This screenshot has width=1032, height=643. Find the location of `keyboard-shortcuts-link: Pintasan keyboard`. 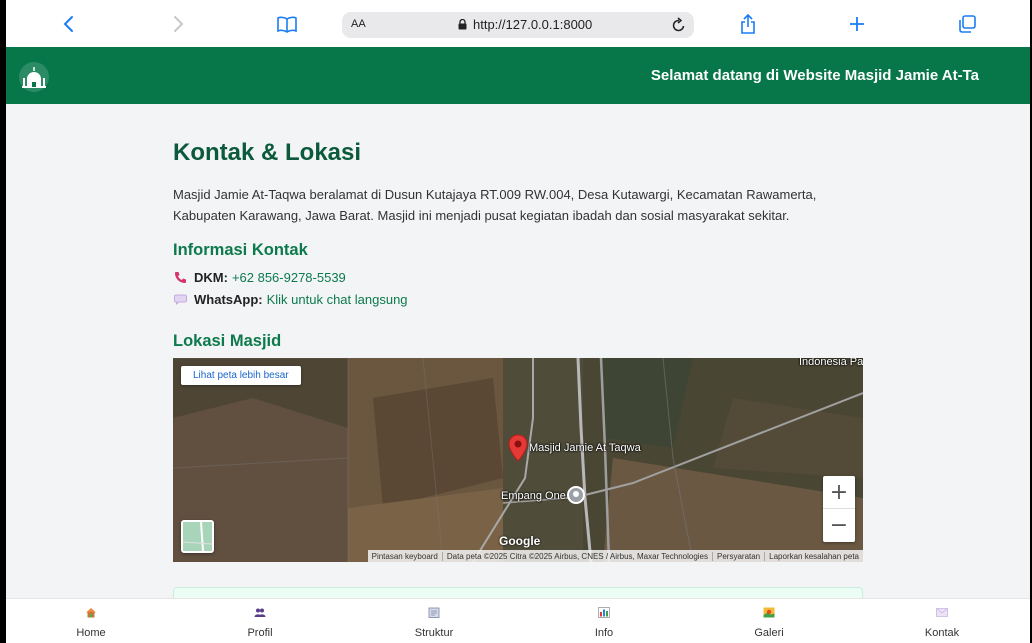

keyboard-shortcuts-link: Pintasan keyboard is located at coordinates (405, 556).